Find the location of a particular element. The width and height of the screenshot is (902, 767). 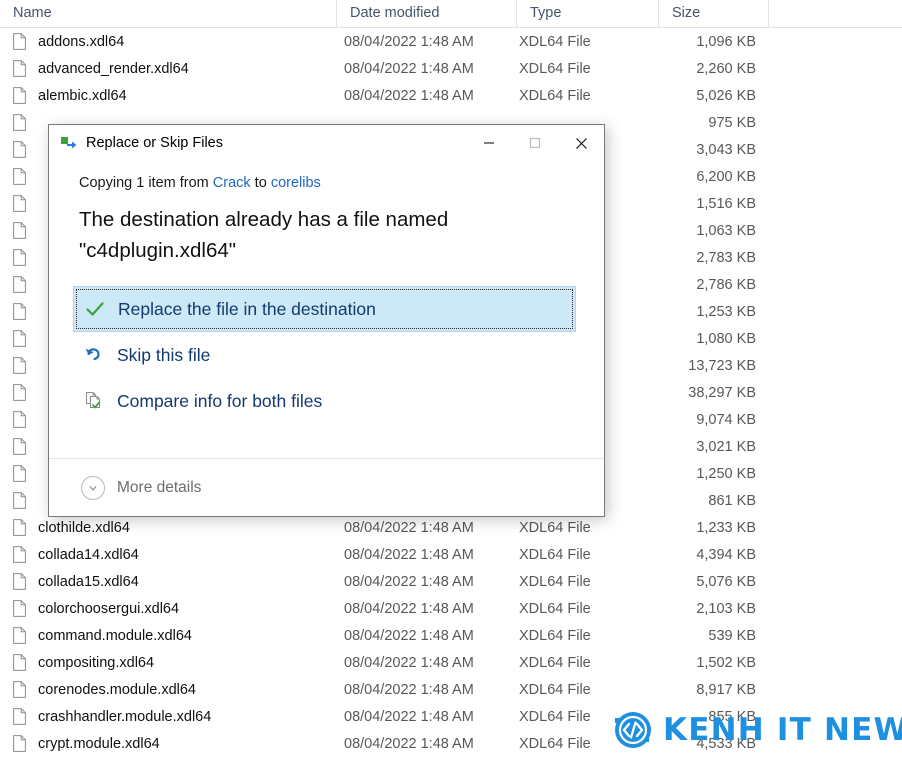

conflict-option-2: Skip this file is located at coordinates (324, 355).